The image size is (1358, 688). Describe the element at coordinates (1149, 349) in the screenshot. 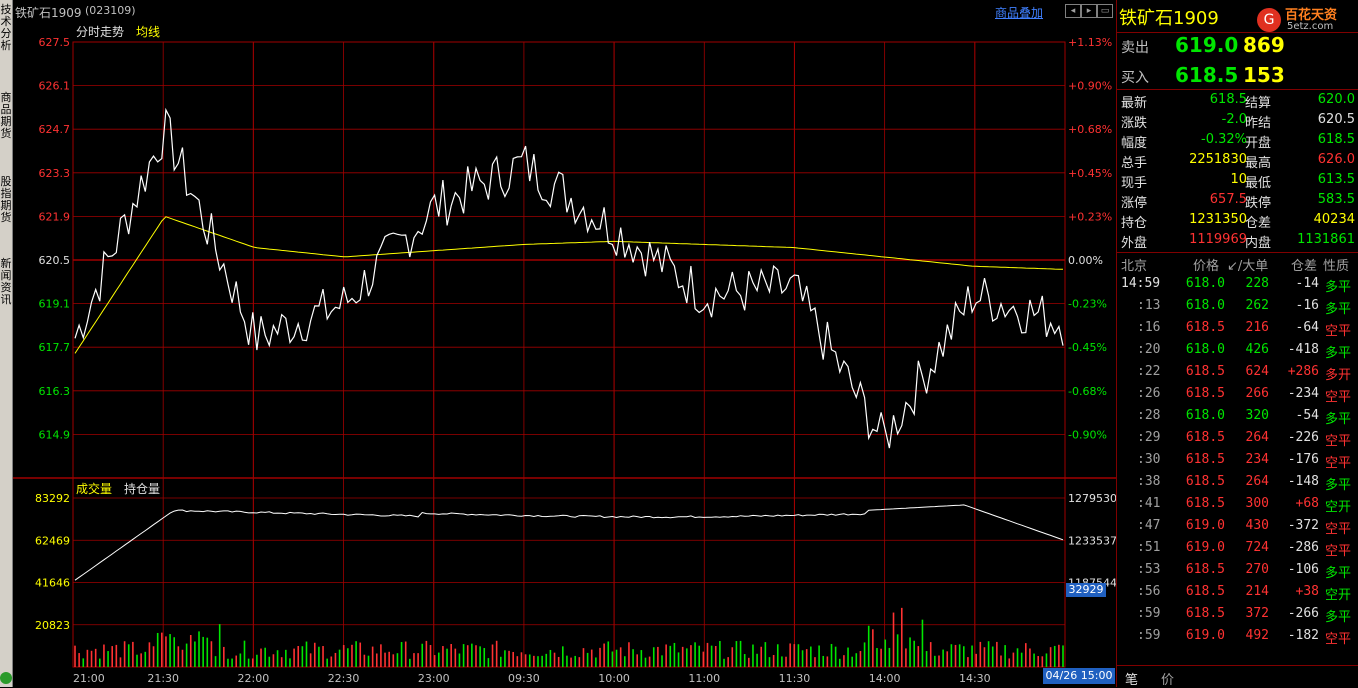

I see `tick-time: :20` at that location.